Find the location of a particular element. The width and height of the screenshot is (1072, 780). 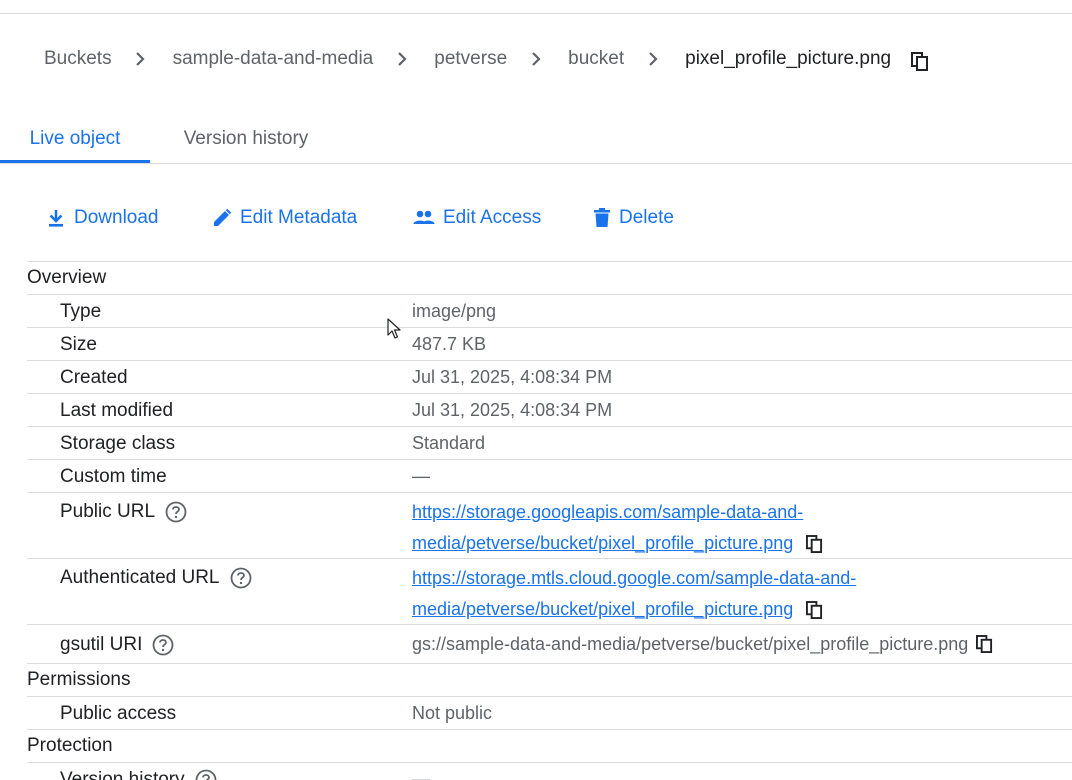

breadcrumb-current-object: pixel_profile_picture.png is located at coordinates (788, 58).